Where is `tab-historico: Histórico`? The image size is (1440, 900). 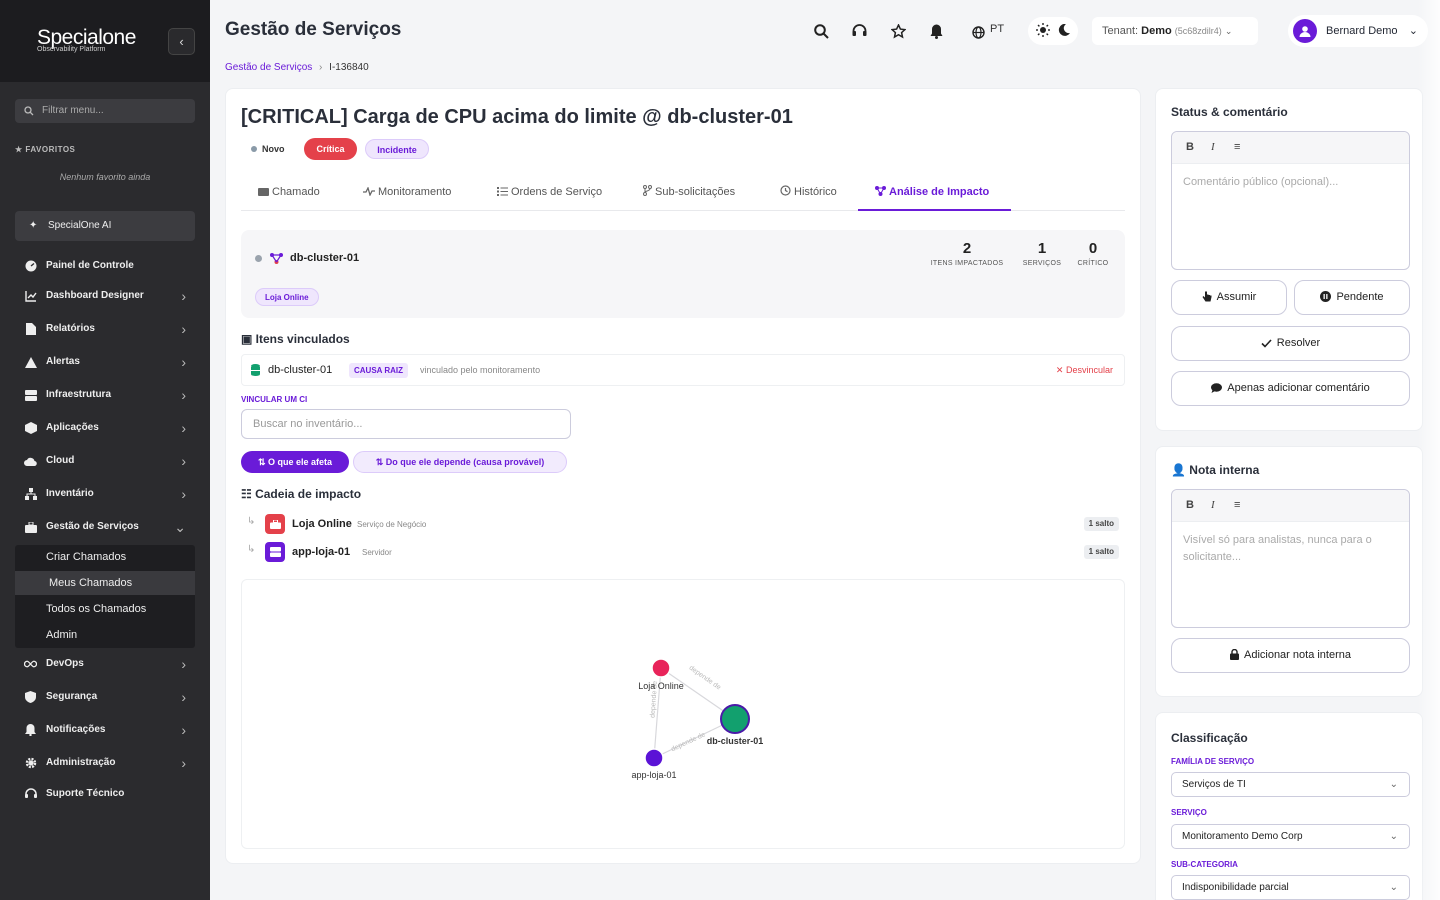
tab-historico: Histórico is located at coordinates (808, 192).